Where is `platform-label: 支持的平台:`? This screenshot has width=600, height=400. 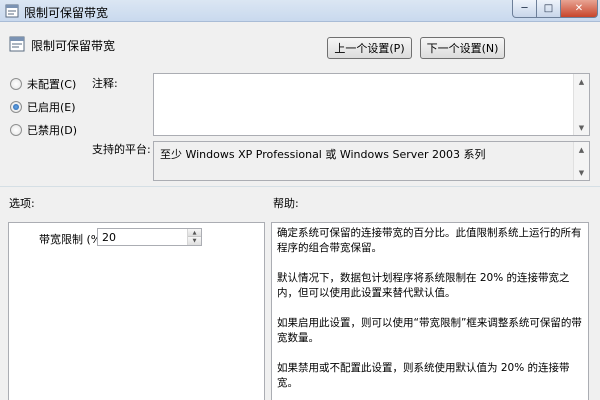 platform-label: 支持的平台: is located at coordinates (121, 149).